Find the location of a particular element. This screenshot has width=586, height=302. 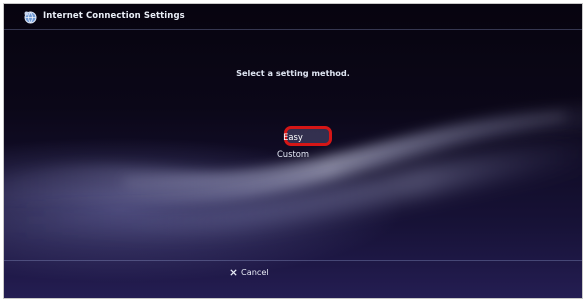

cancel-button: Cancel is located at coordinates (249, 272).